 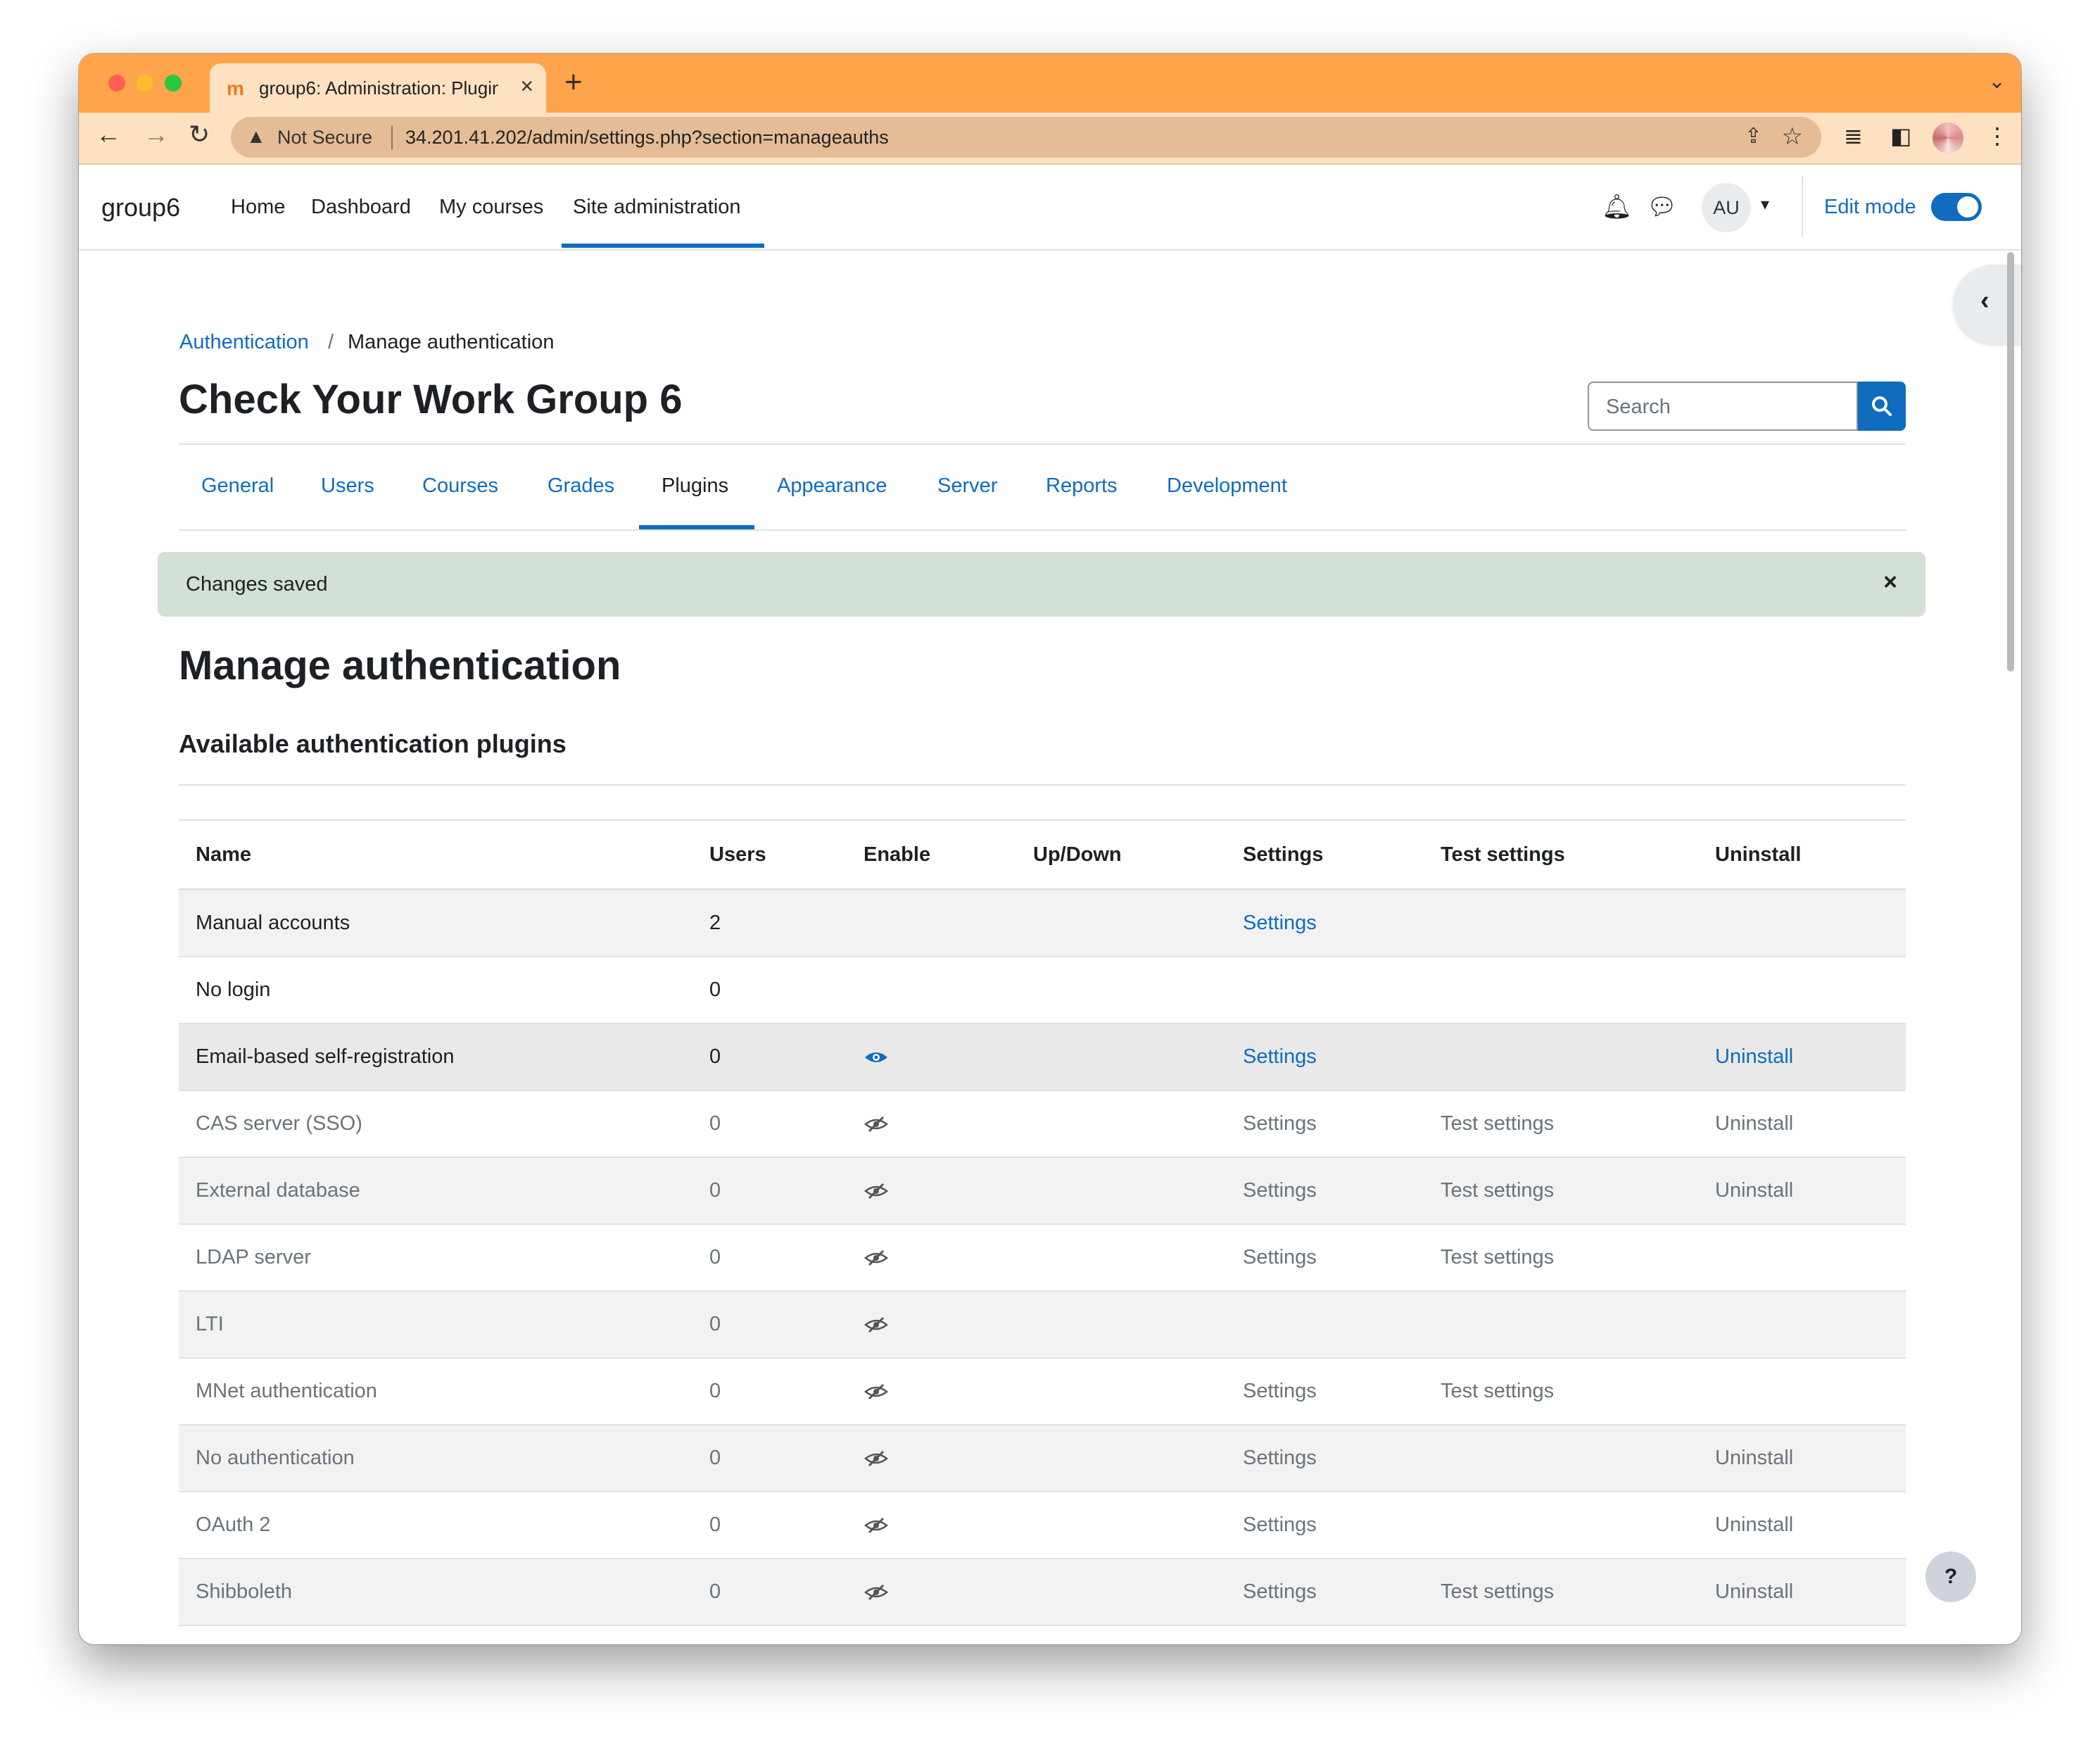 What do you see at coordinates (1870, 207) in the screenshot?
I see `edit-mode-label: Edit mode` at bounding box center [1870, 207].